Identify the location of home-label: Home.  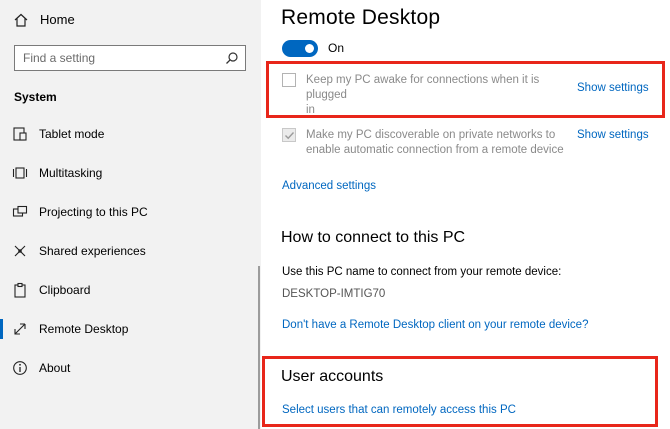
(57, 19).